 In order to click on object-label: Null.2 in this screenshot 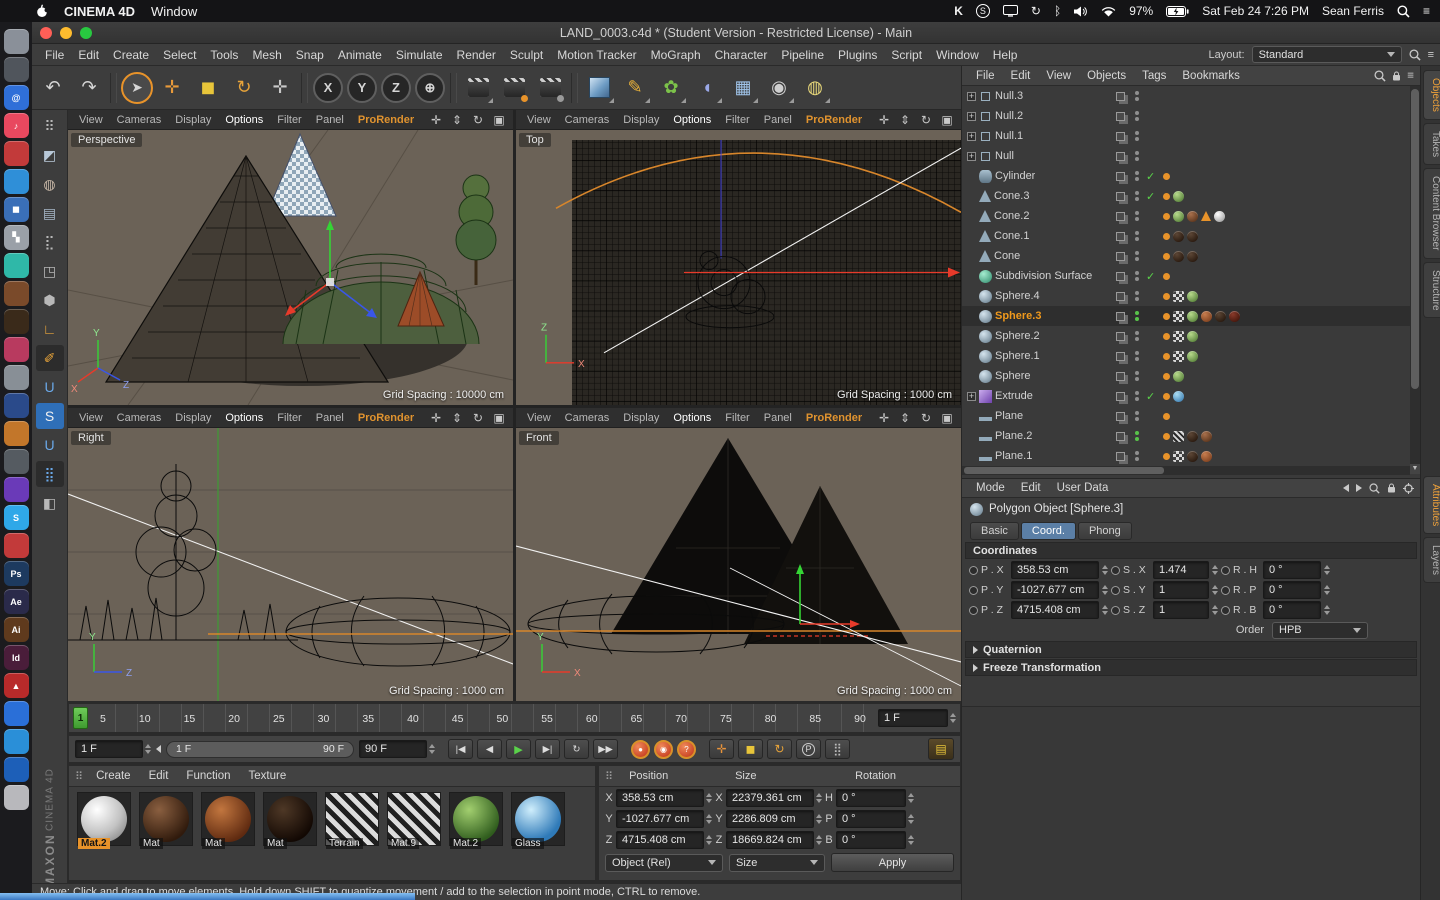, I will do `click(1009, 116)`.